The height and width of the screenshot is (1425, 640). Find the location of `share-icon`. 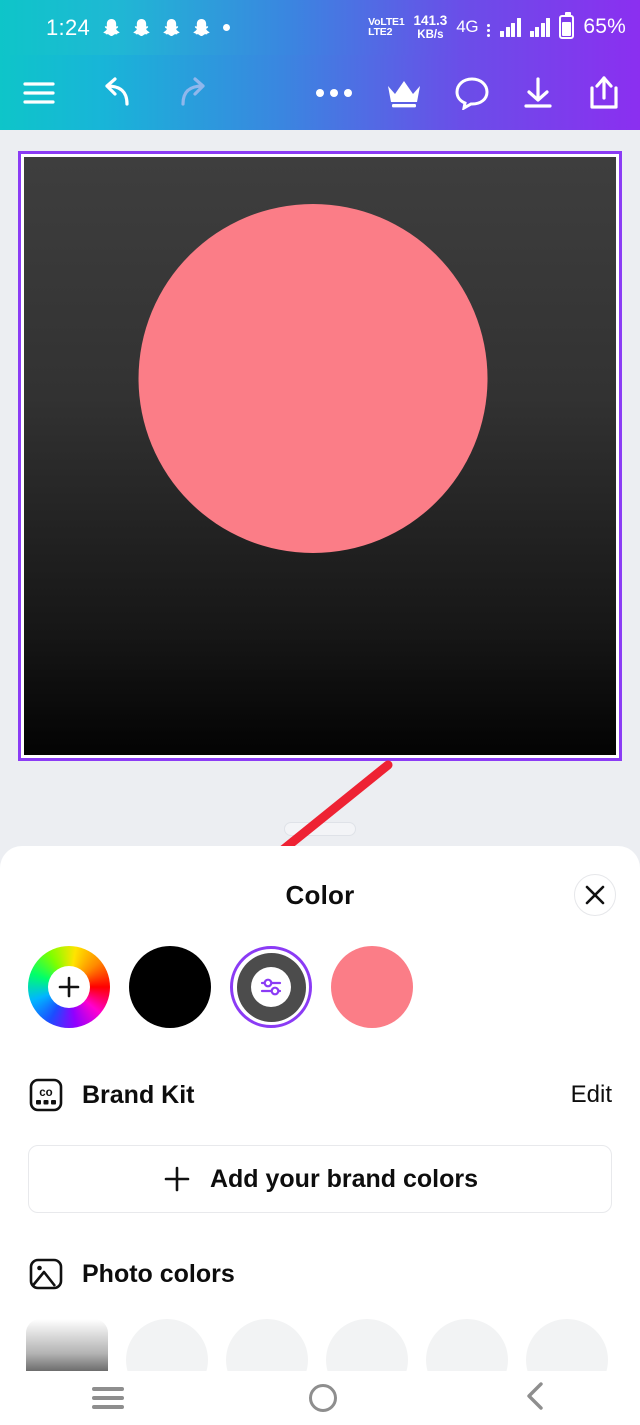

share-icon is located at coordinates (604, 93).